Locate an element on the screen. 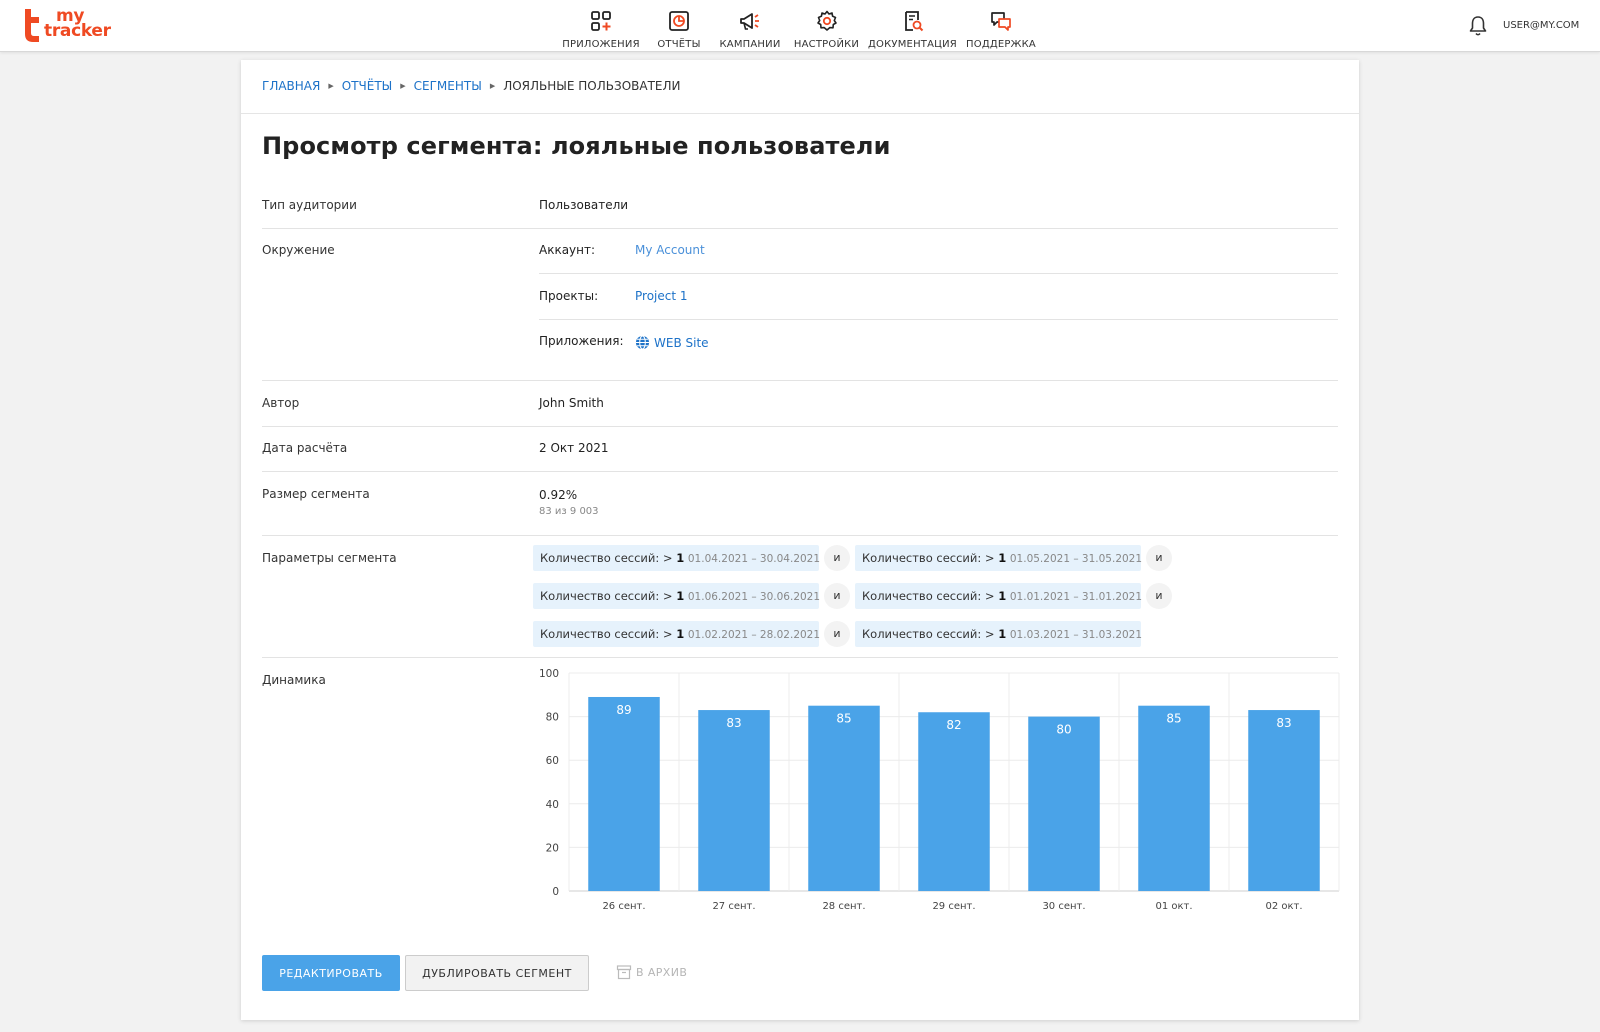  nav-item-apps: ПРИЛОЖЕНИЯ is located at coordinates (601, 26).